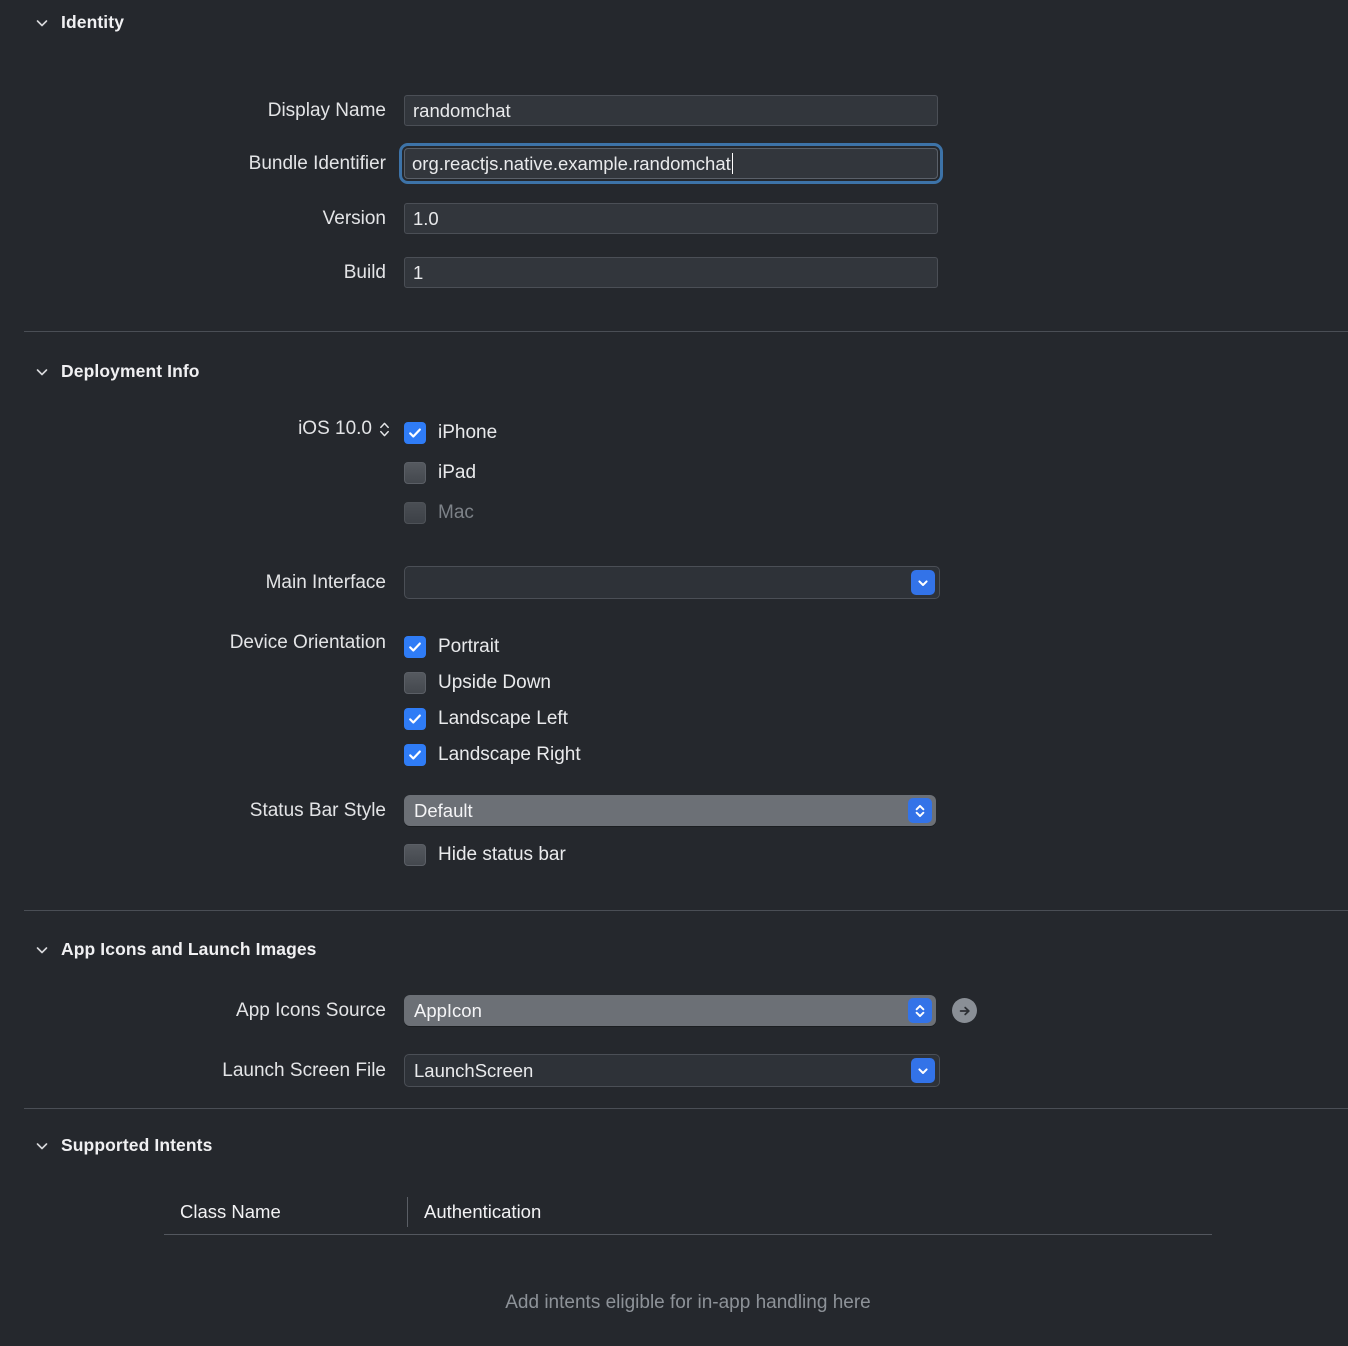 Image resolution: width=1348 pixels, height=1346 pixels. Describe the element at coordinates (415, 647) in the screenshot. I see `checkbox-portrait` at that location.